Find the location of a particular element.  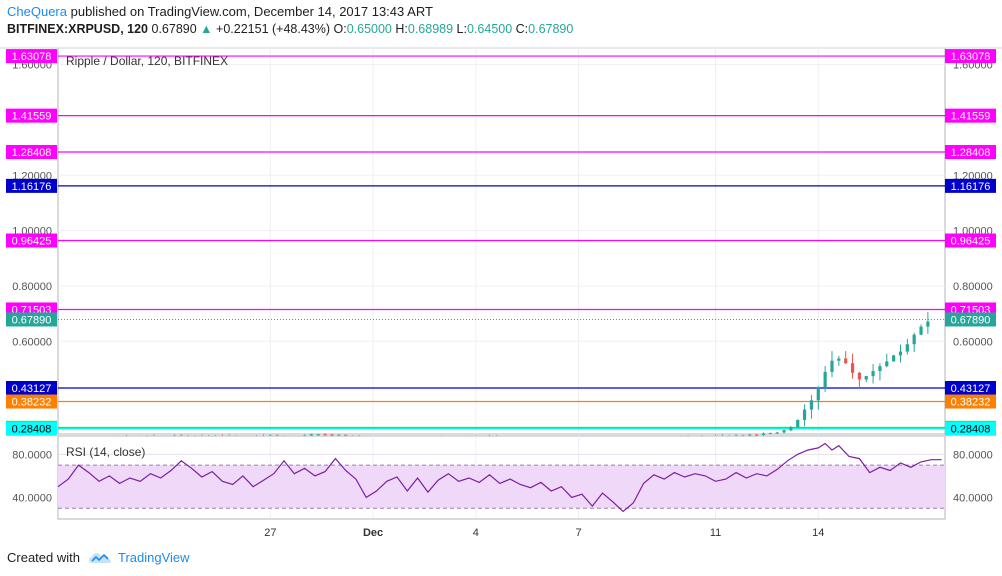

x-tick-label: 27 is located at coordinates (270, 533).